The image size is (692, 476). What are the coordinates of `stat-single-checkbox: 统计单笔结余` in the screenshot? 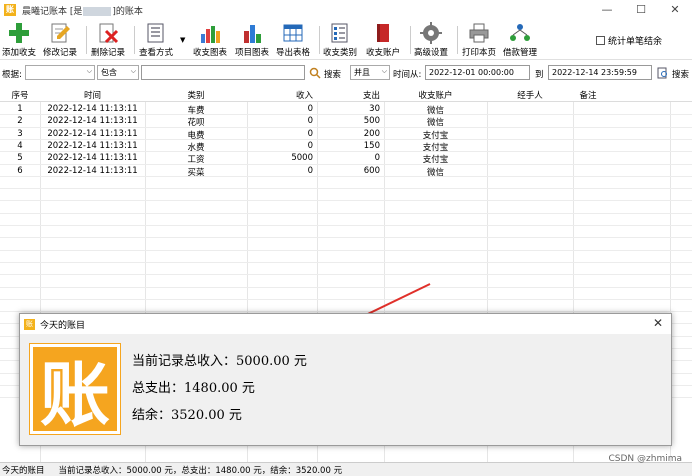 It's located at (628, 40).